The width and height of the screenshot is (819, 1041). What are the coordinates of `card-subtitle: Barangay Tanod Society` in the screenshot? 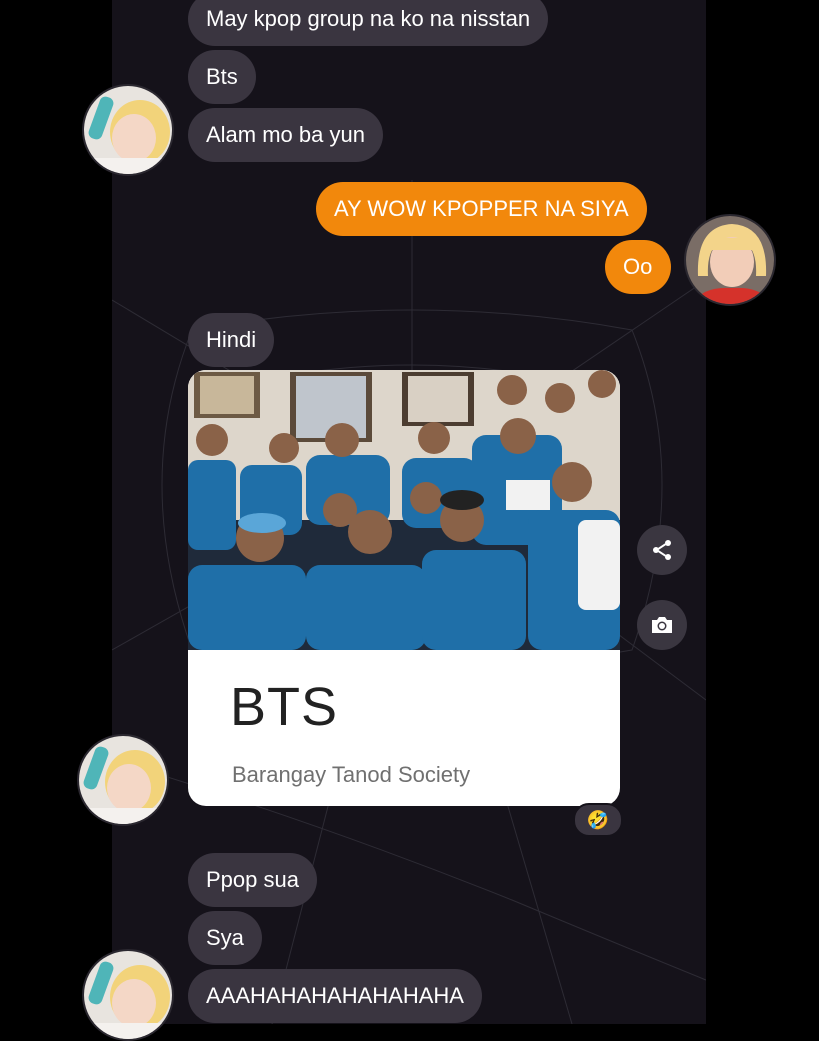 It's located at (351, 774).